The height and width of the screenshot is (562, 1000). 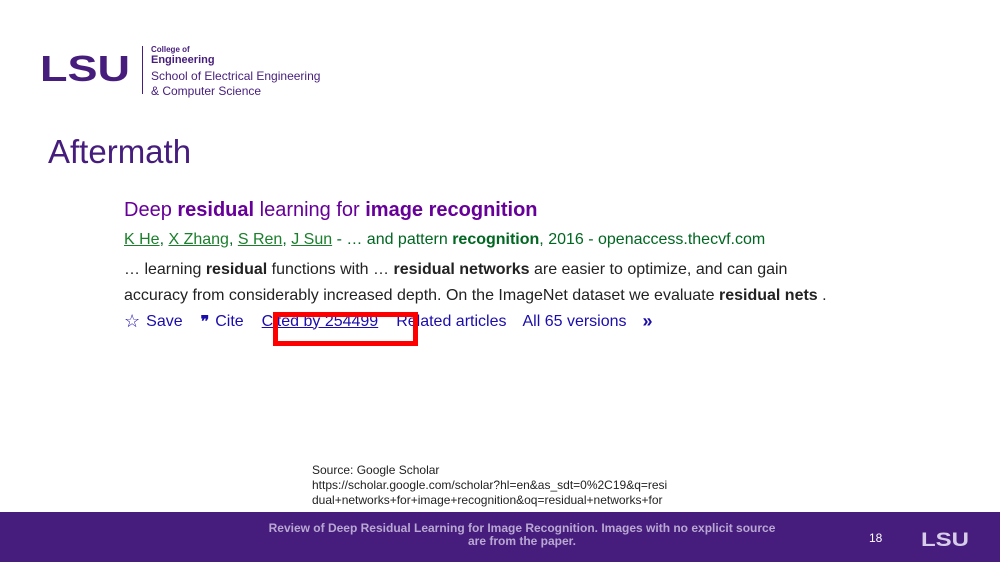 What do you see at coordinates (574, 322) in the screenshot?
I see `all-versions-link: All 65 versions` at bounding box center [574, 322].